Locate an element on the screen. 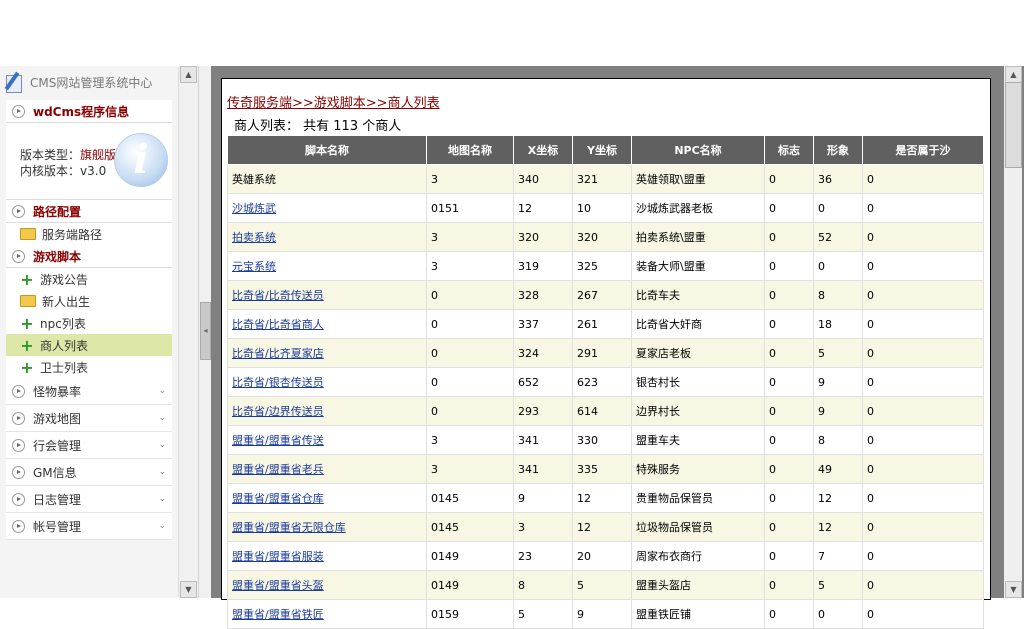  table-cell: 5 is located at coordinates (838, 353).